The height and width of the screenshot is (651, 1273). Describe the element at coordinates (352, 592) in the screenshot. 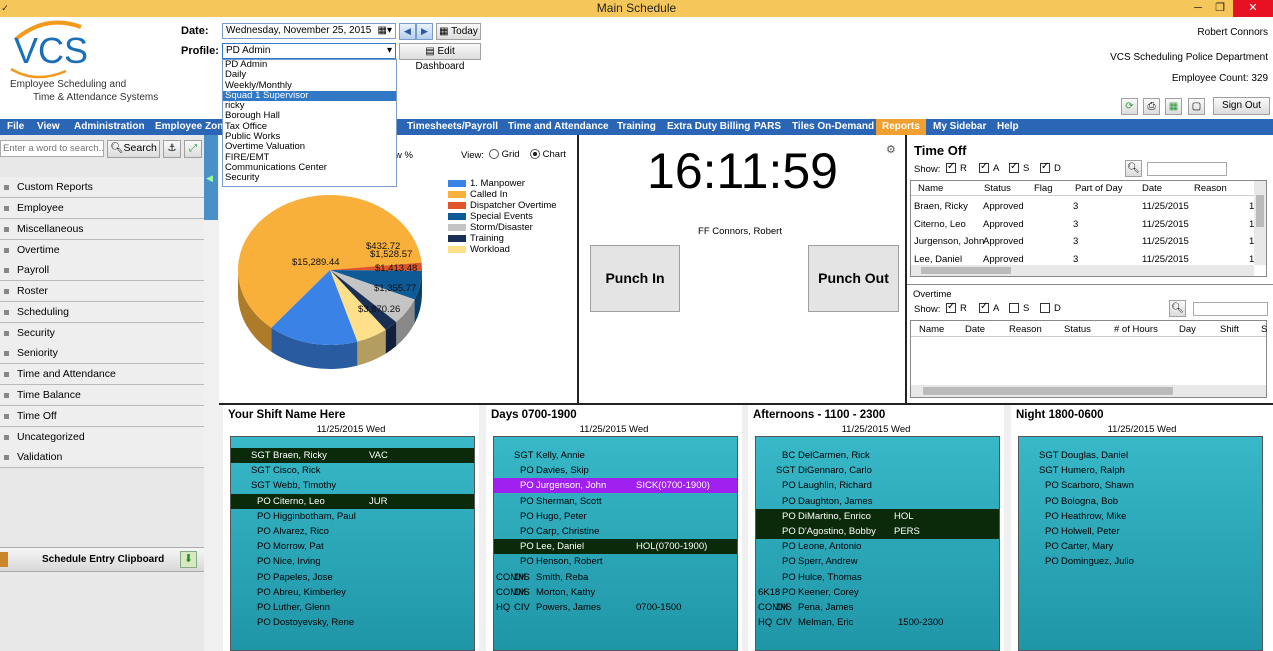

I see `shift-row: PO Abreu, Kimberley` at that location.